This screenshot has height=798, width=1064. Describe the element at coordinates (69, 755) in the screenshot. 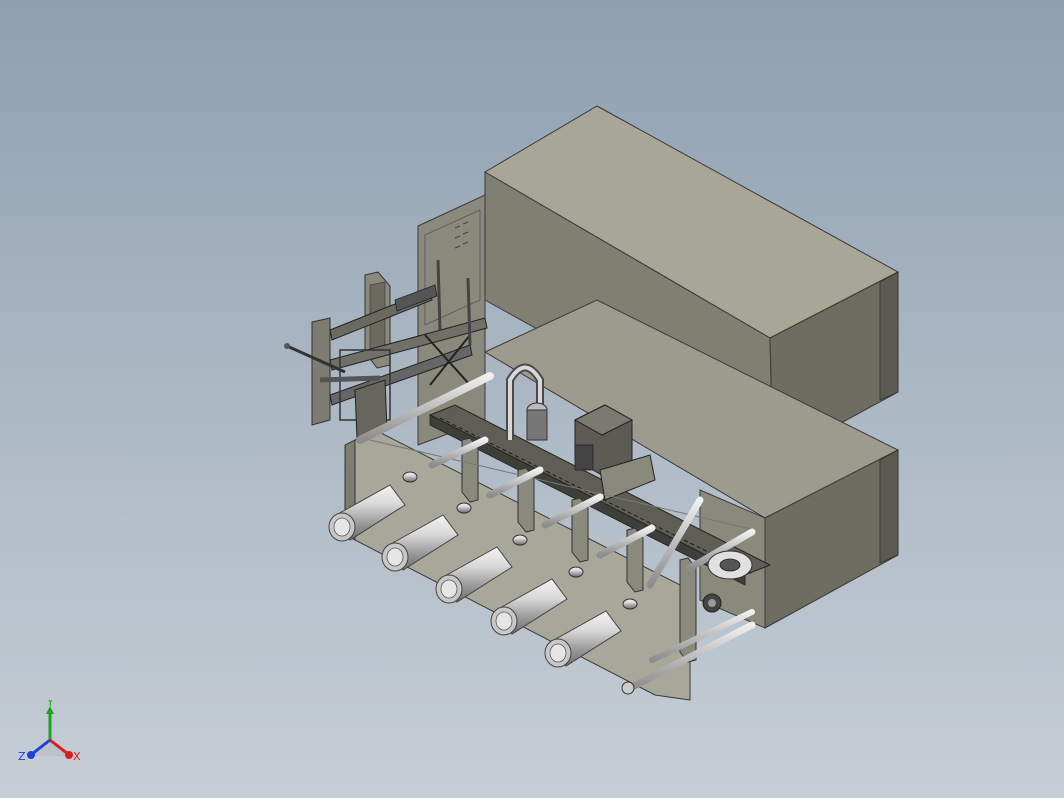

I see `x-axis-ball` at that location.